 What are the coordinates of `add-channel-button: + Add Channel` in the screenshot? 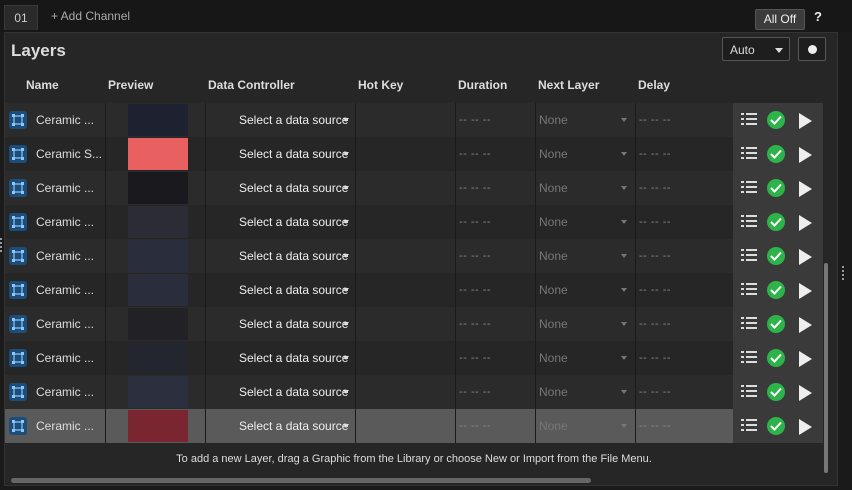 It's located at (90, 16).